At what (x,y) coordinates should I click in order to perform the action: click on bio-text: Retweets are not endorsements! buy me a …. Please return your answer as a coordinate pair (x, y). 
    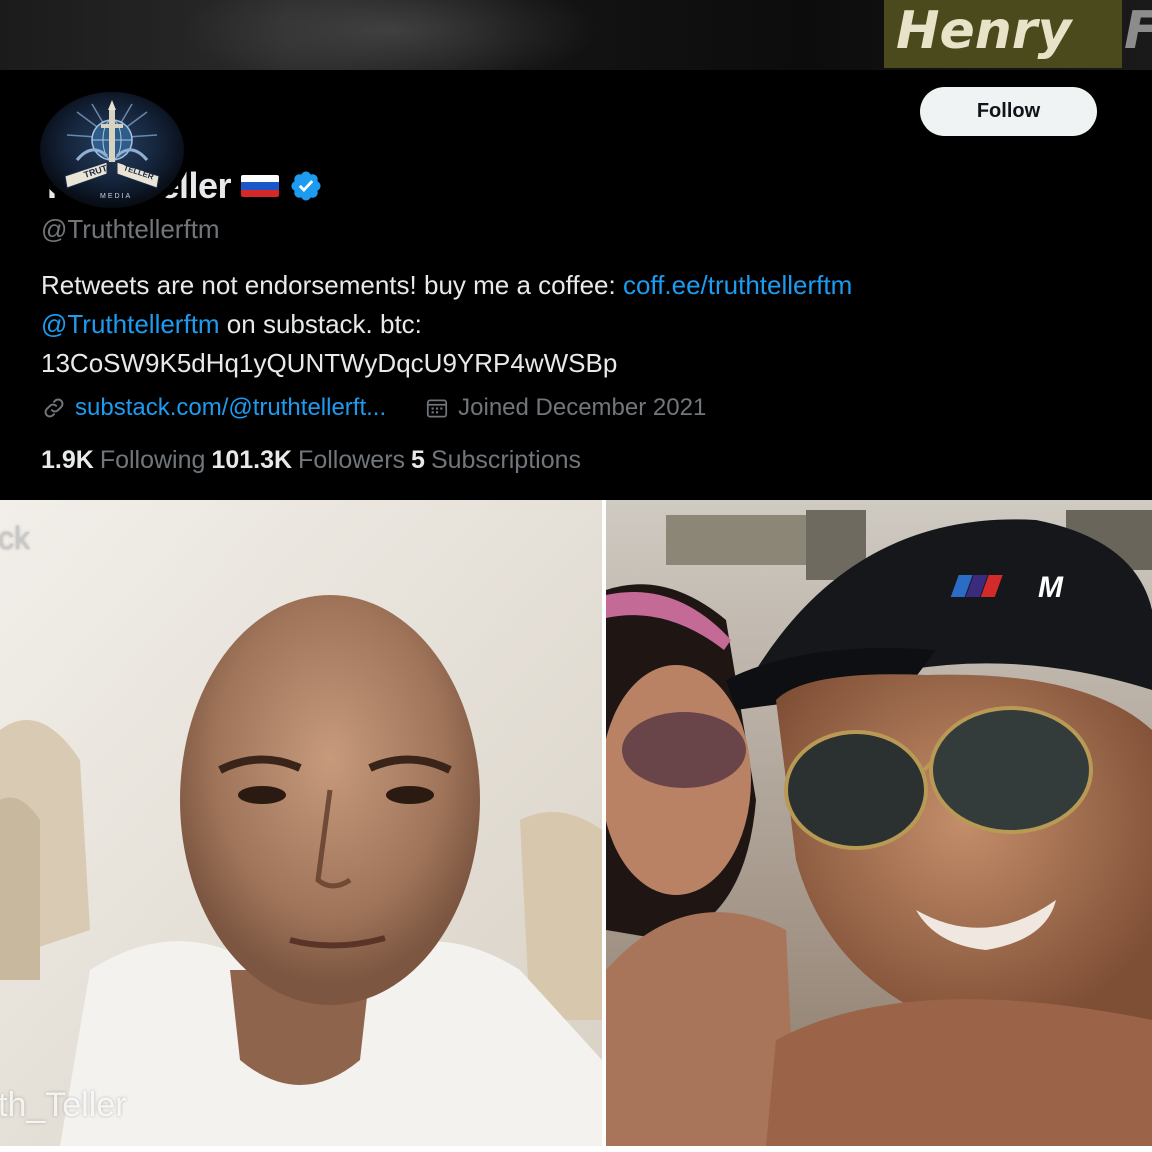
    Looking at the image, I should click on (332, 285).